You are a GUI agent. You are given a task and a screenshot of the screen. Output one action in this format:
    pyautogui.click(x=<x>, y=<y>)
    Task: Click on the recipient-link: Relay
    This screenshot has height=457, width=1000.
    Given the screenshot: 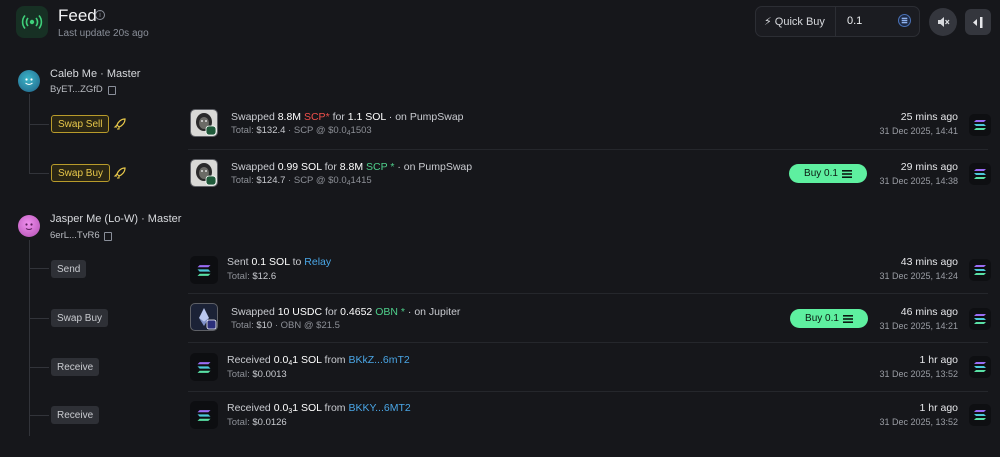 What is the action you would take?
    pyautogui.click(x=317, y=262)
    